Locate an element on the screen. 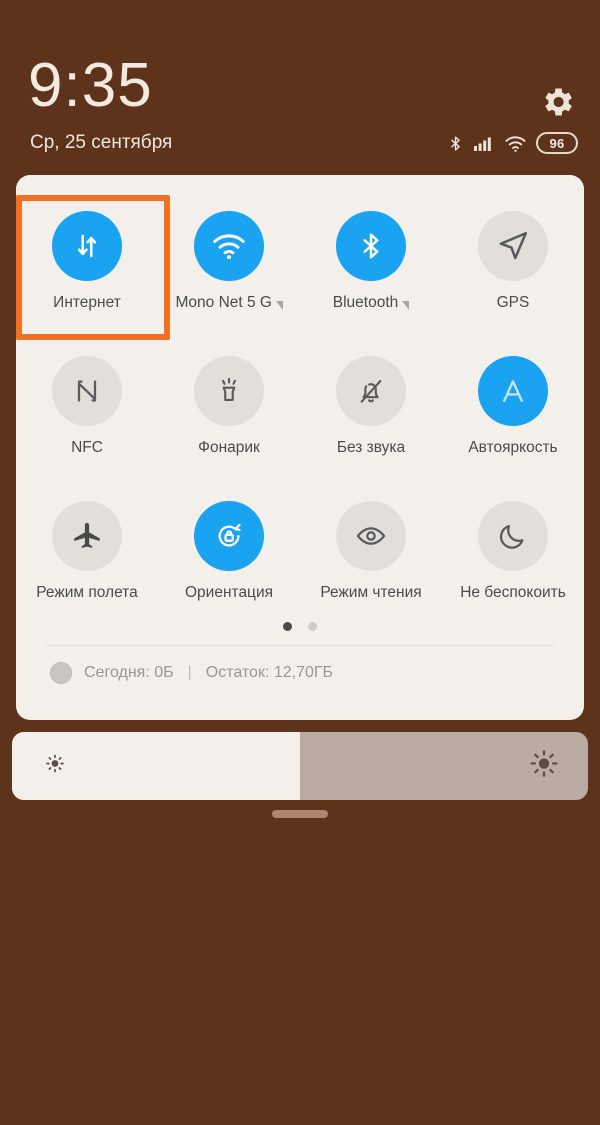  tile-label: Bluetooth is located at coordinates (371, 303).